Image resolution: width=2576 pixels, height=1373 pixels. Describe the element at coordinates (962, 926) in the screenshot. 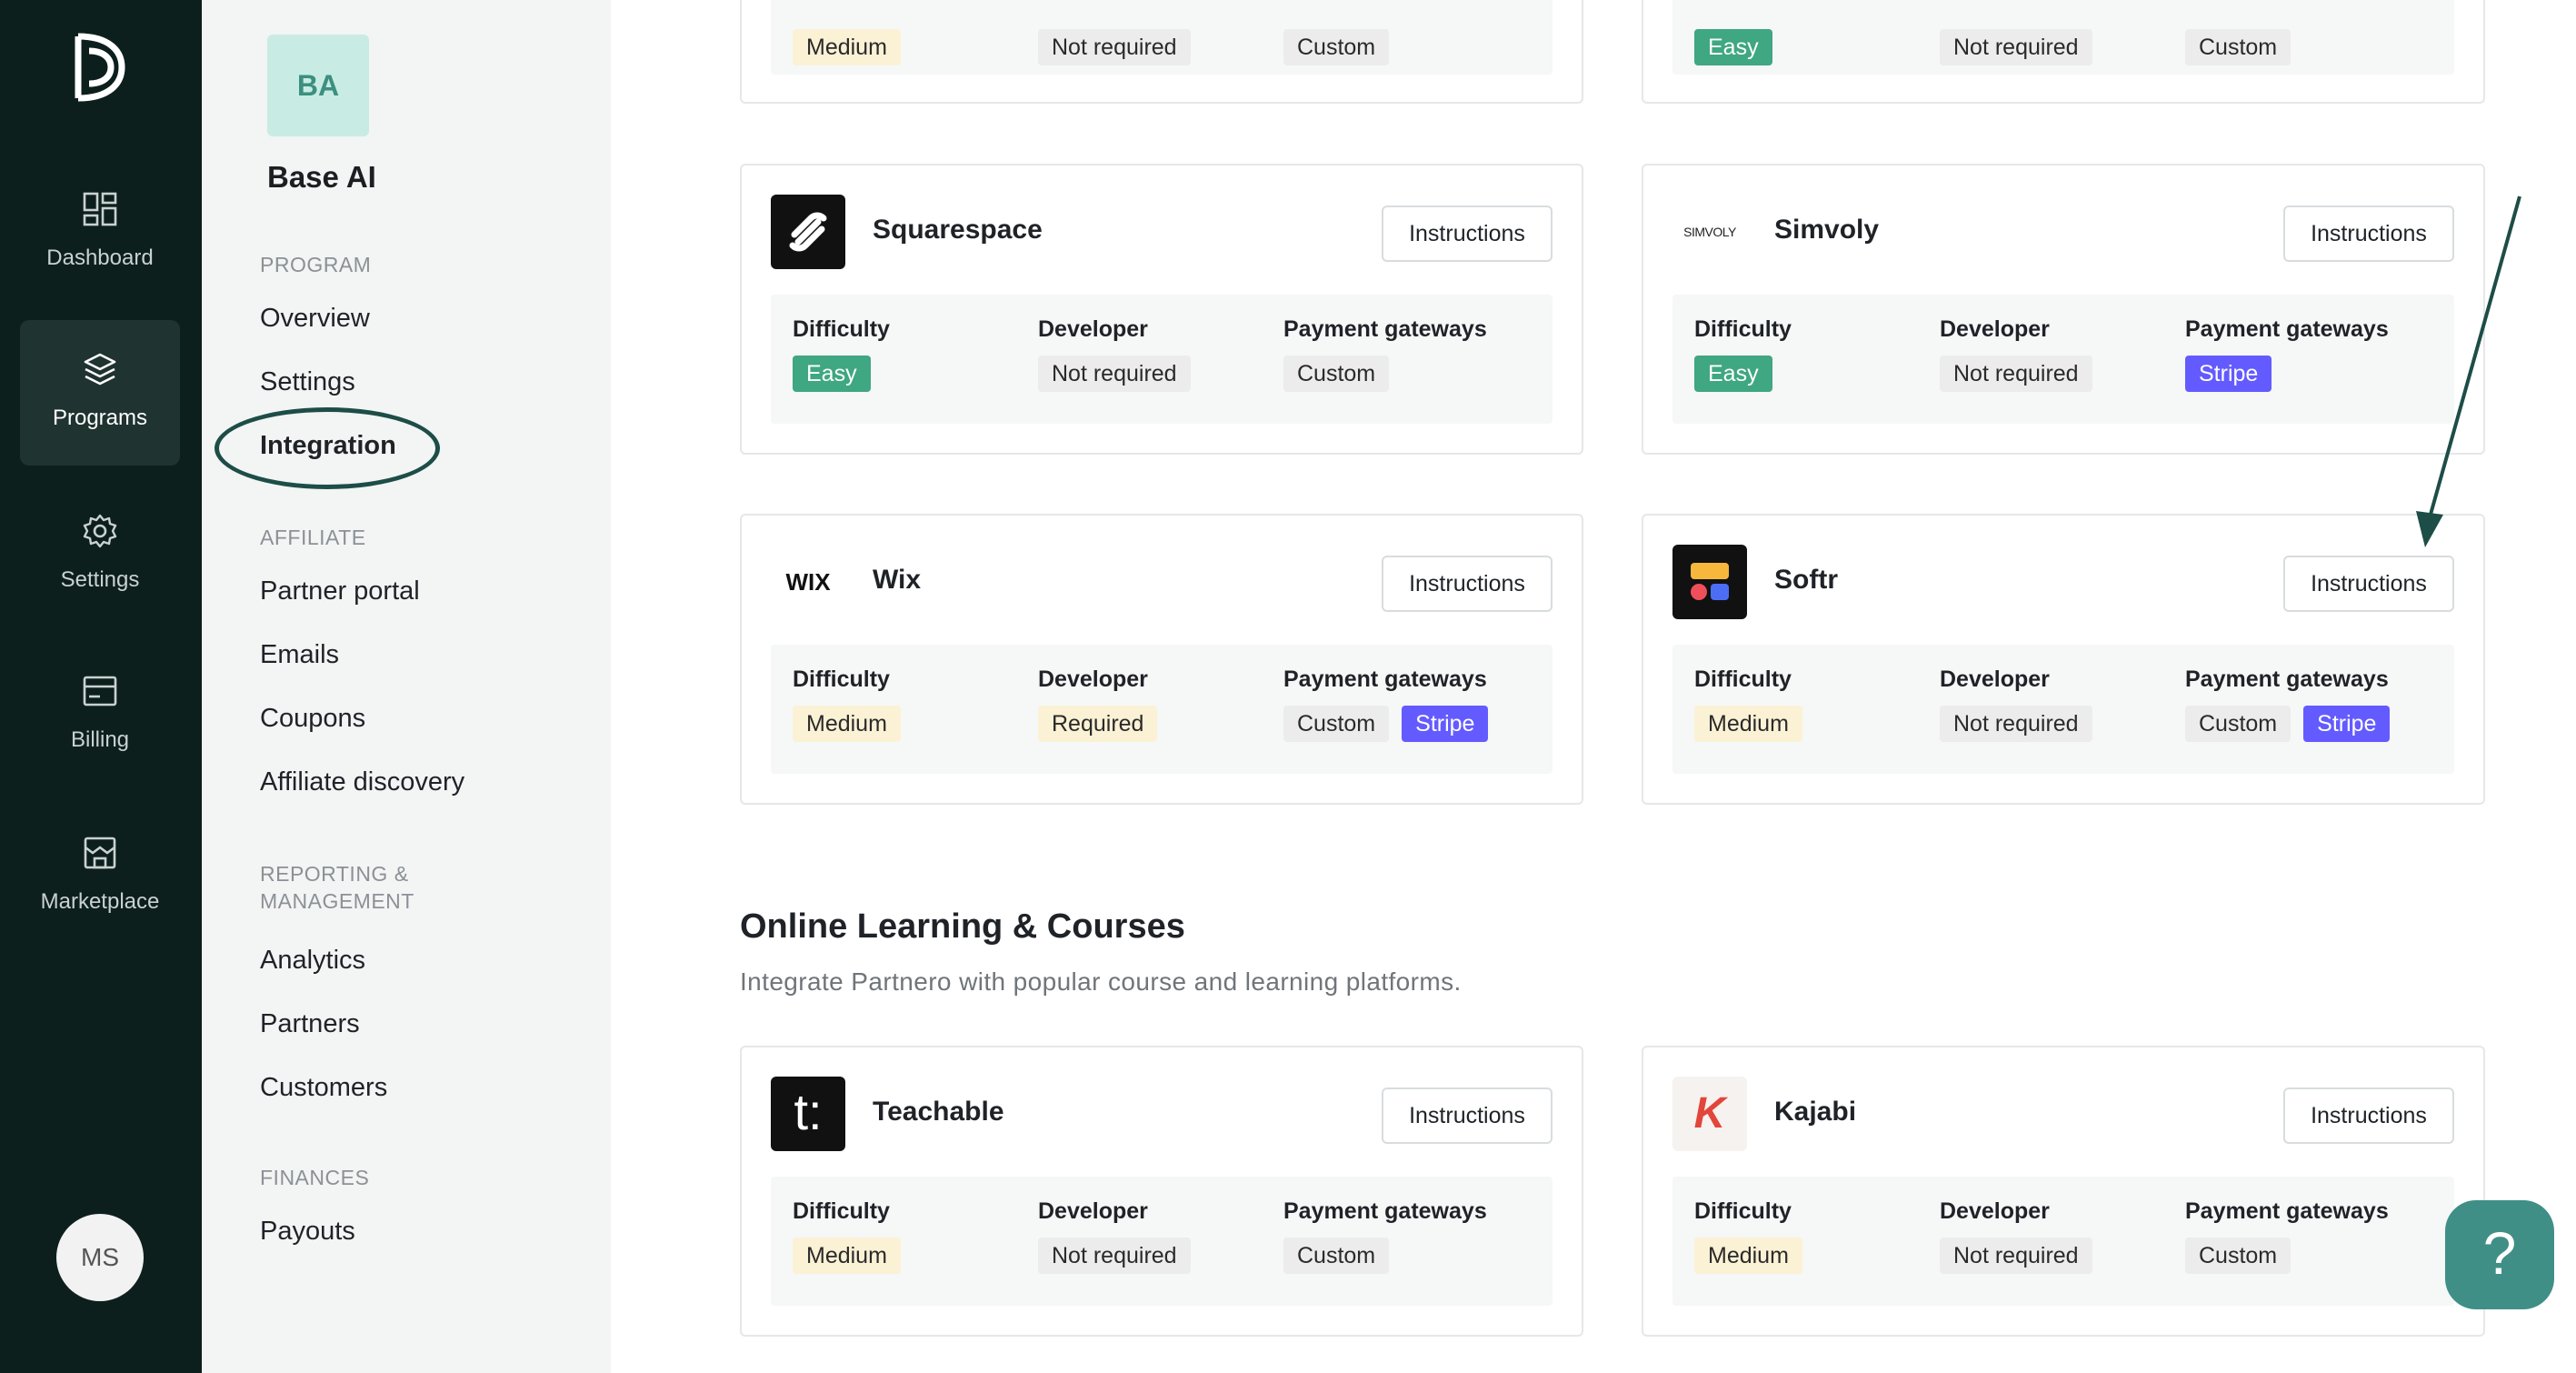

I see `section-title: Online Learning & Courses` at that location.